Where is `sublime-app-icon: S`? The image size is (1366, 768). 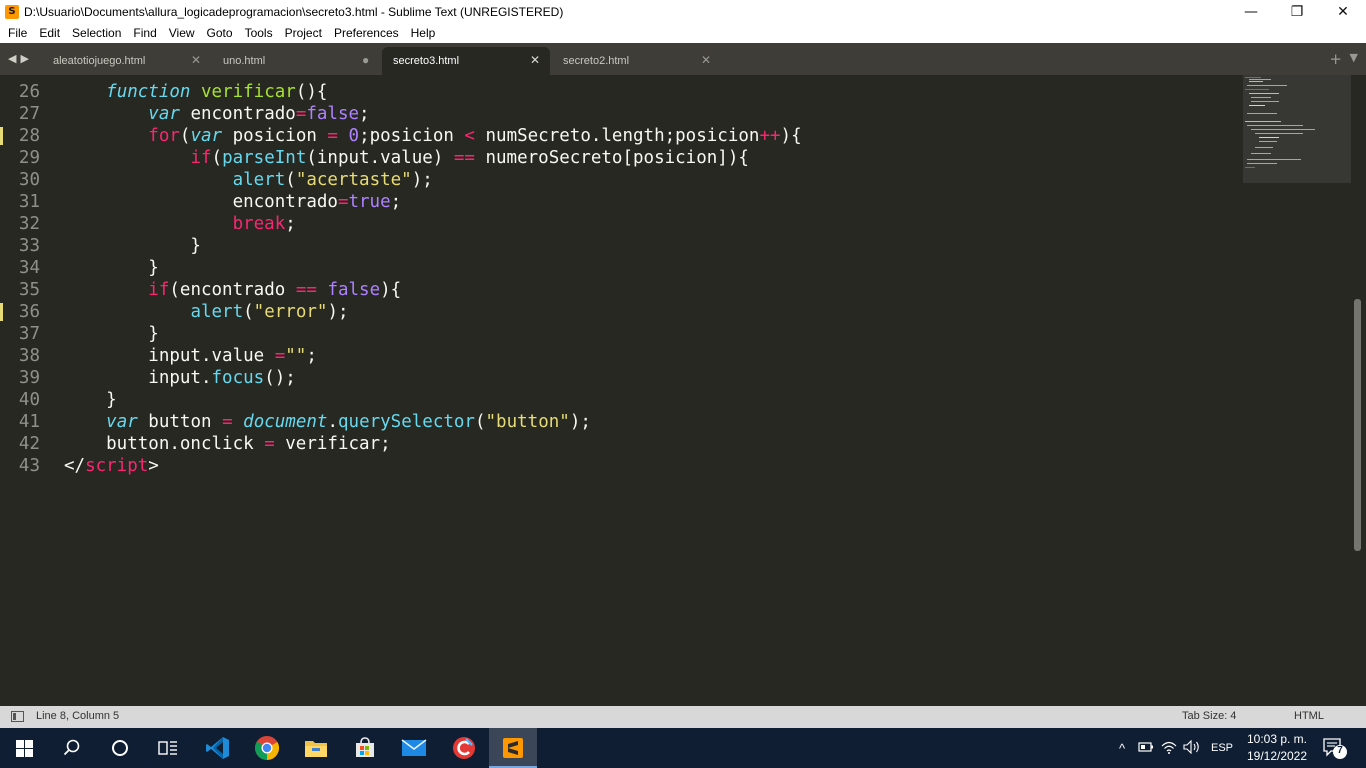 sublime-app-icon: S is located at coordinates (12, 11).